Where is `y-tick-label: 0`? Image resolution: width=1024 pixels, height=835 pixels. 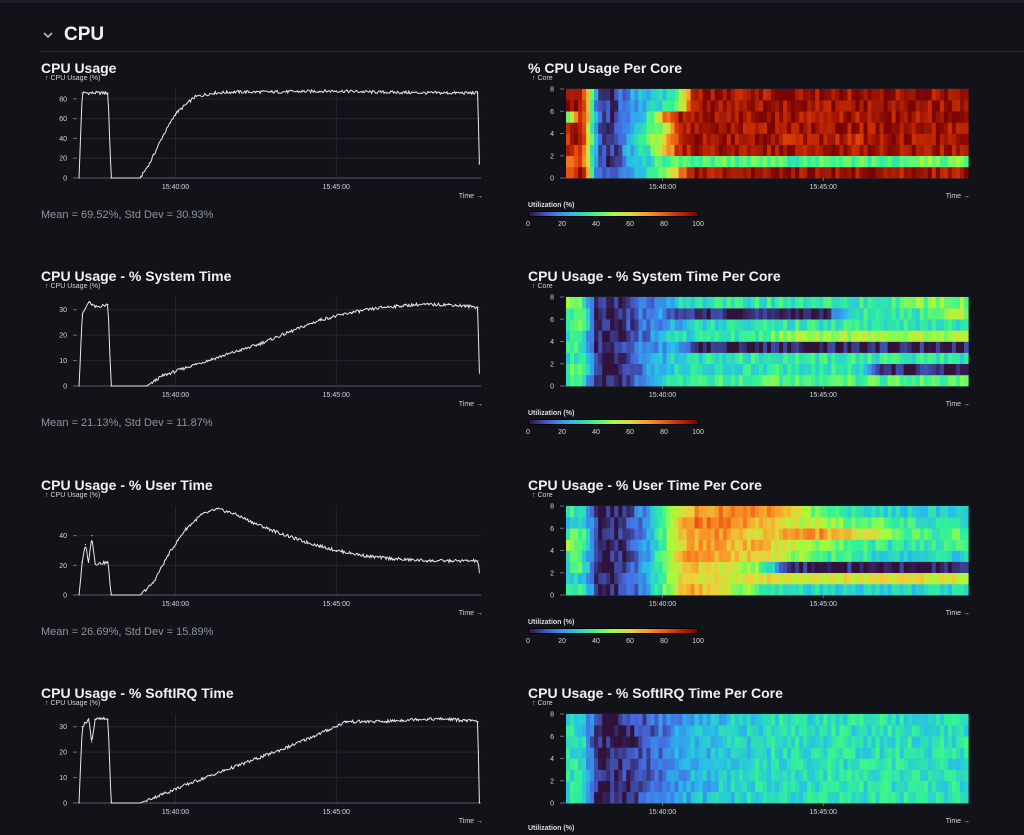 y-tick-label: 0 is located at coordinates (552, 804).